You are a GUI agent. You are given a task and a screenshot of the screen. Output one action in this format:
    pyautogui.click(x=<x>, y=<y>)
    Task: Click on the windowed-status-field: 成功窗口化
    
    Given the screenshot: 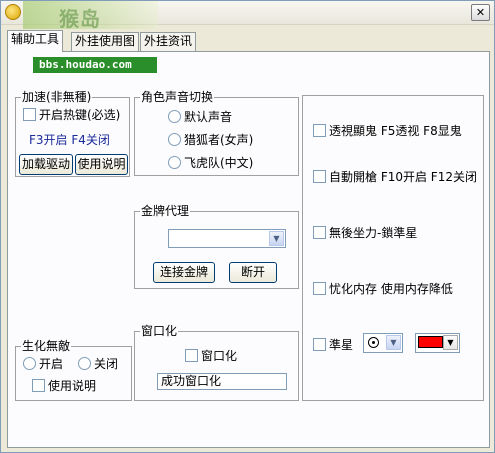 What is the action you would take?
    pyautogui.click(x=222, y=381)
    